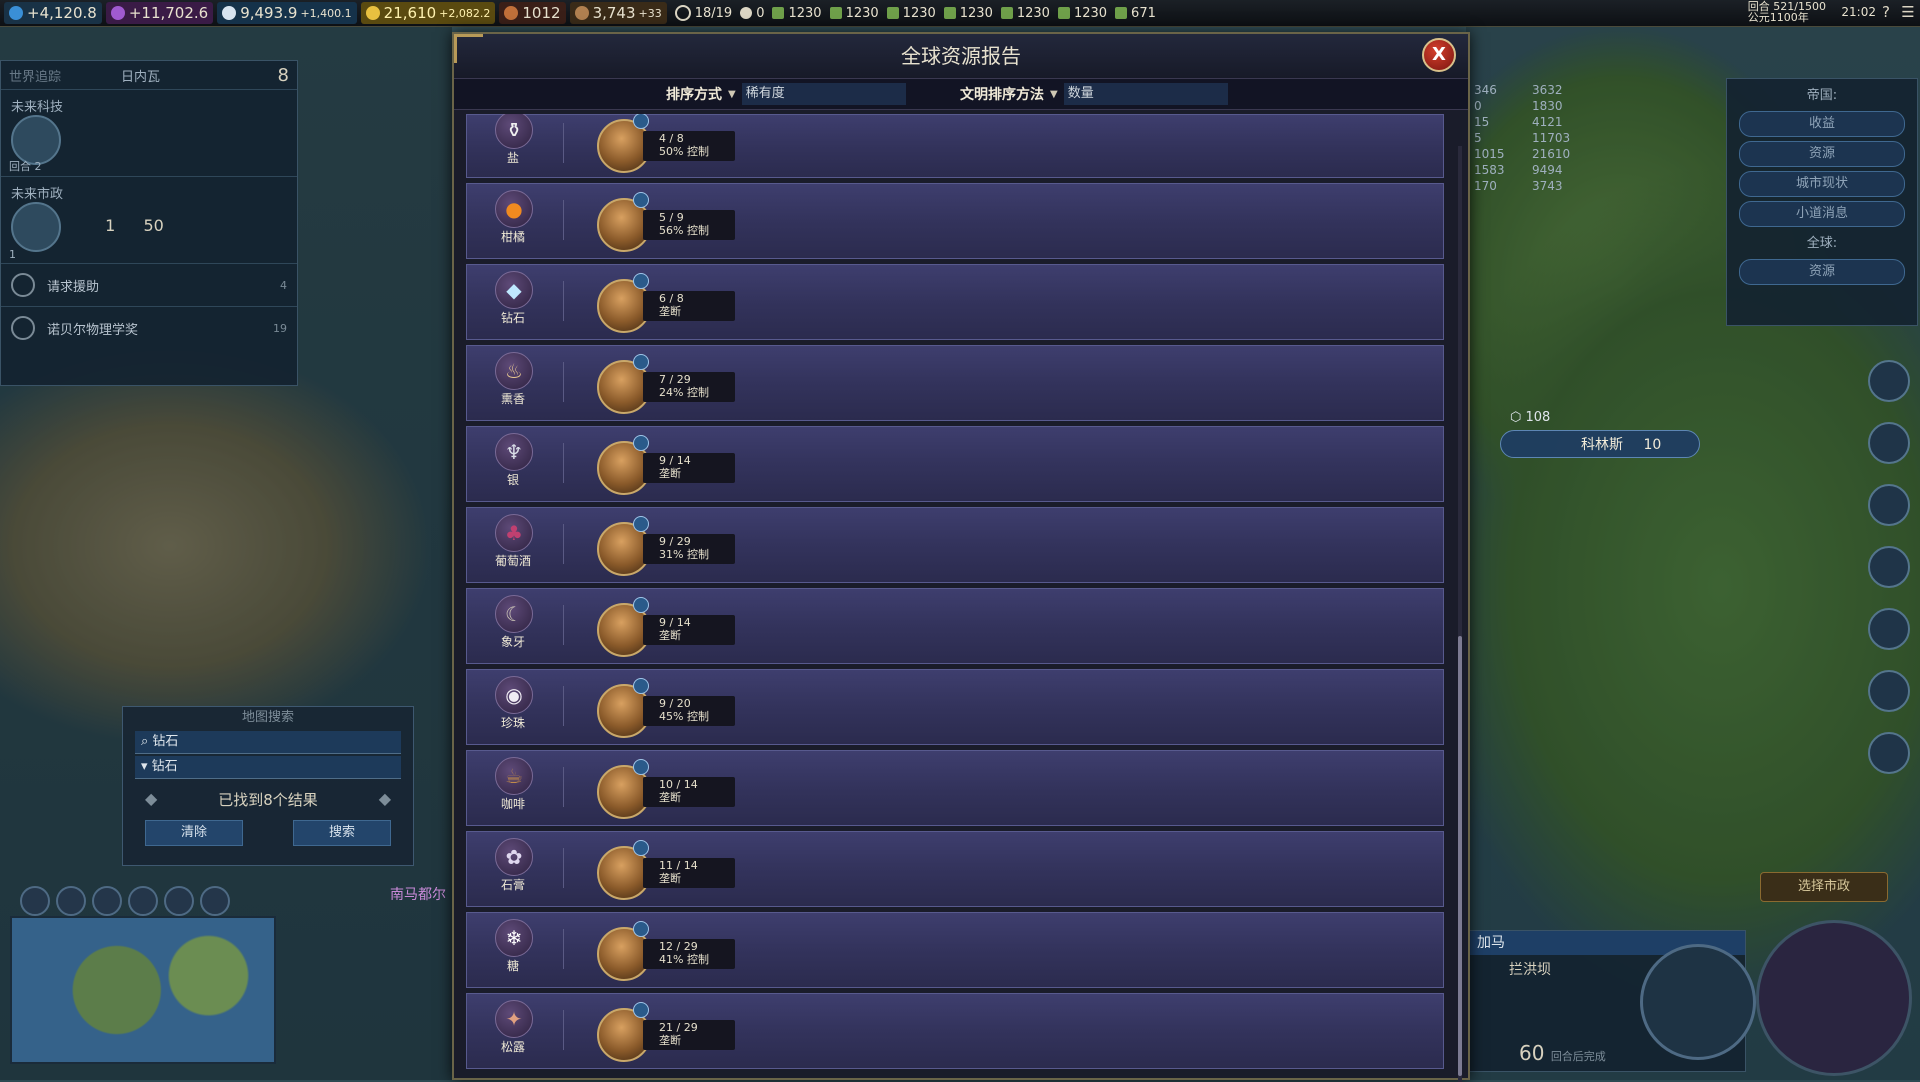 The height and width of the screenshot is (1082, 1920). What do you see at coordinates (1698, 1002) in the screenshot?
I see `production-icon` at bounding box center [1698, 1002].